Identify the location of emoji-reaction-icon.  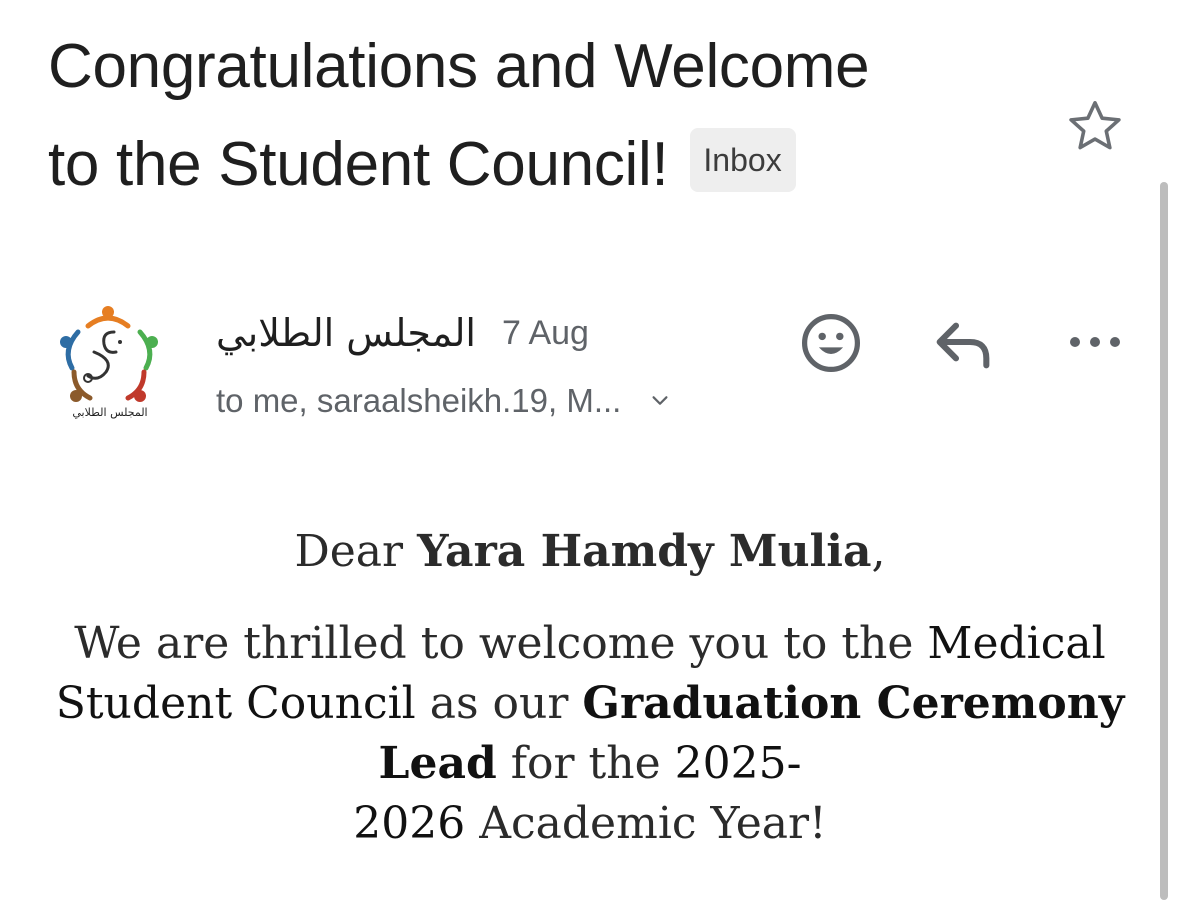
(831, 343).